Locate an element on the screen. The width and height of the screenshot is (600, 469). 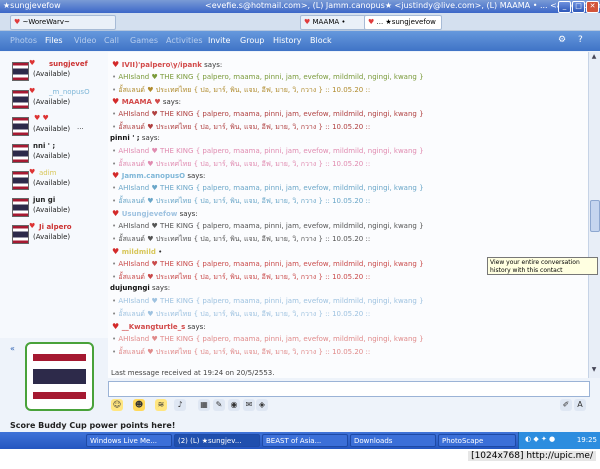
tab-maama: ♥ MAAMA • is located at coordinates (334, 22).